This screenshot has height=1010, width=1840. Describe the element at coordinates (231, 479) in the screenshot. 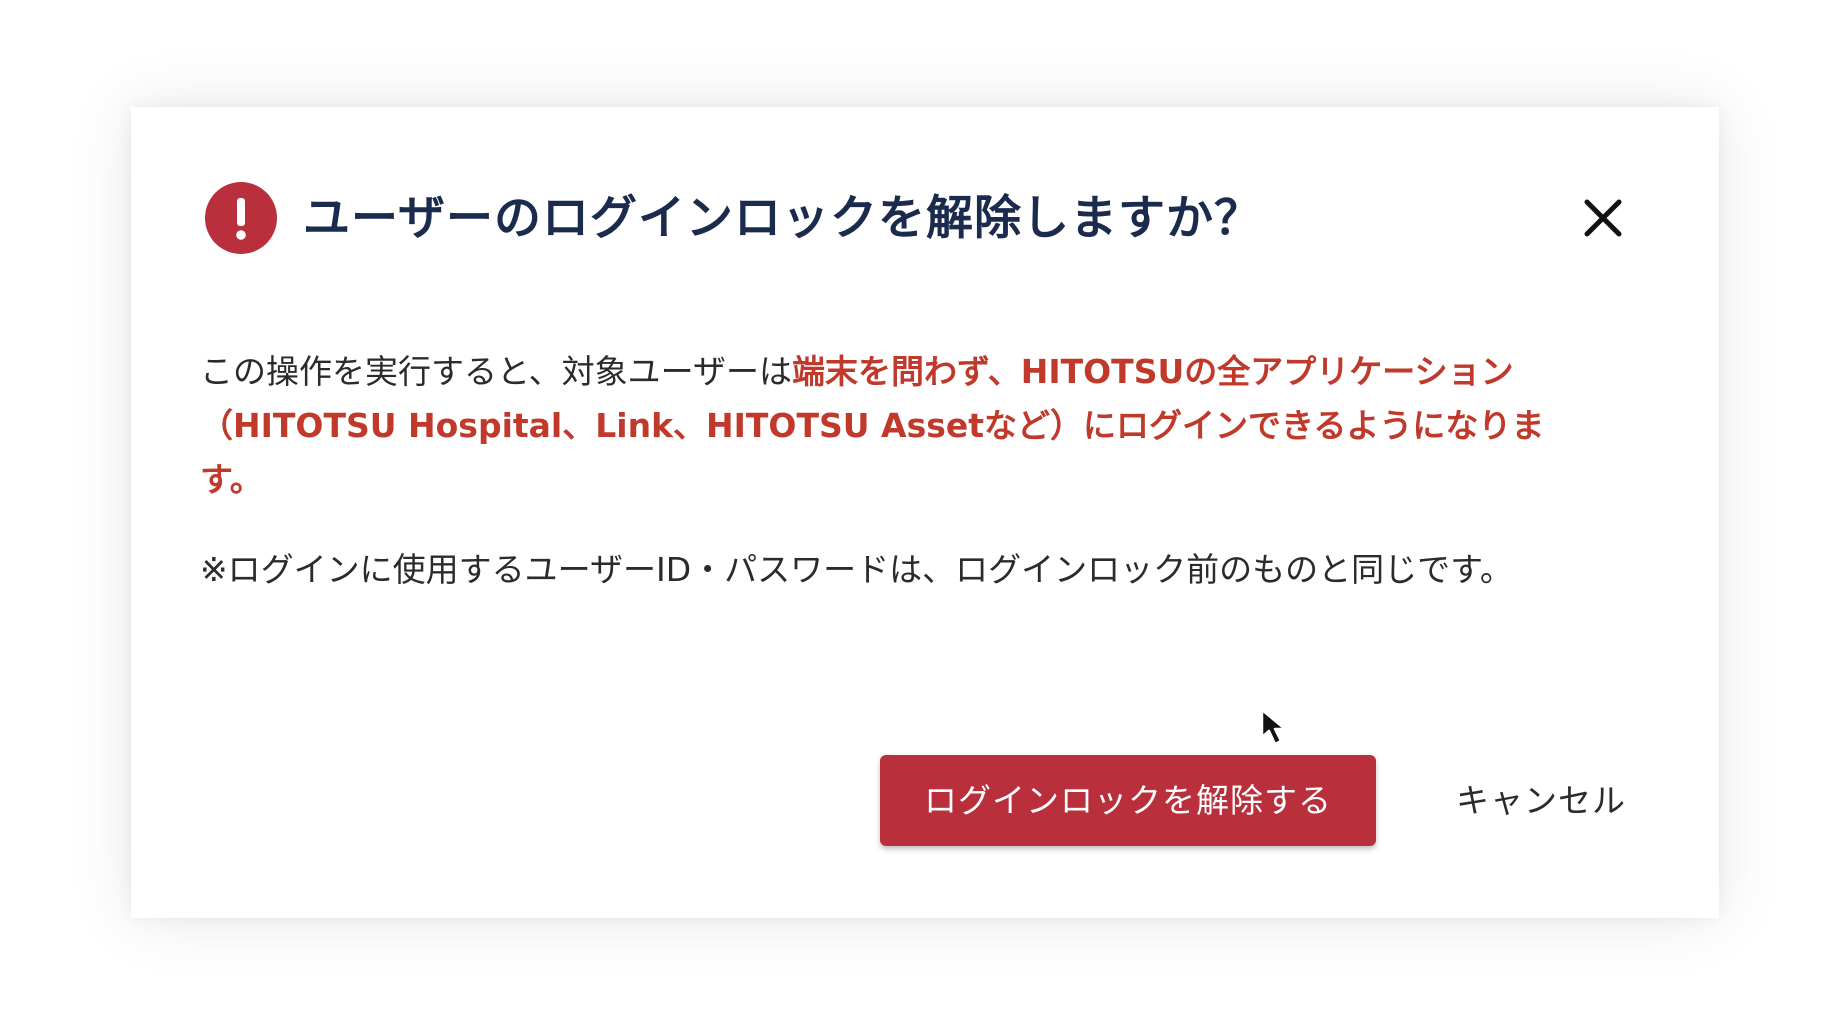

I see `message-line-3: す。` at that location.